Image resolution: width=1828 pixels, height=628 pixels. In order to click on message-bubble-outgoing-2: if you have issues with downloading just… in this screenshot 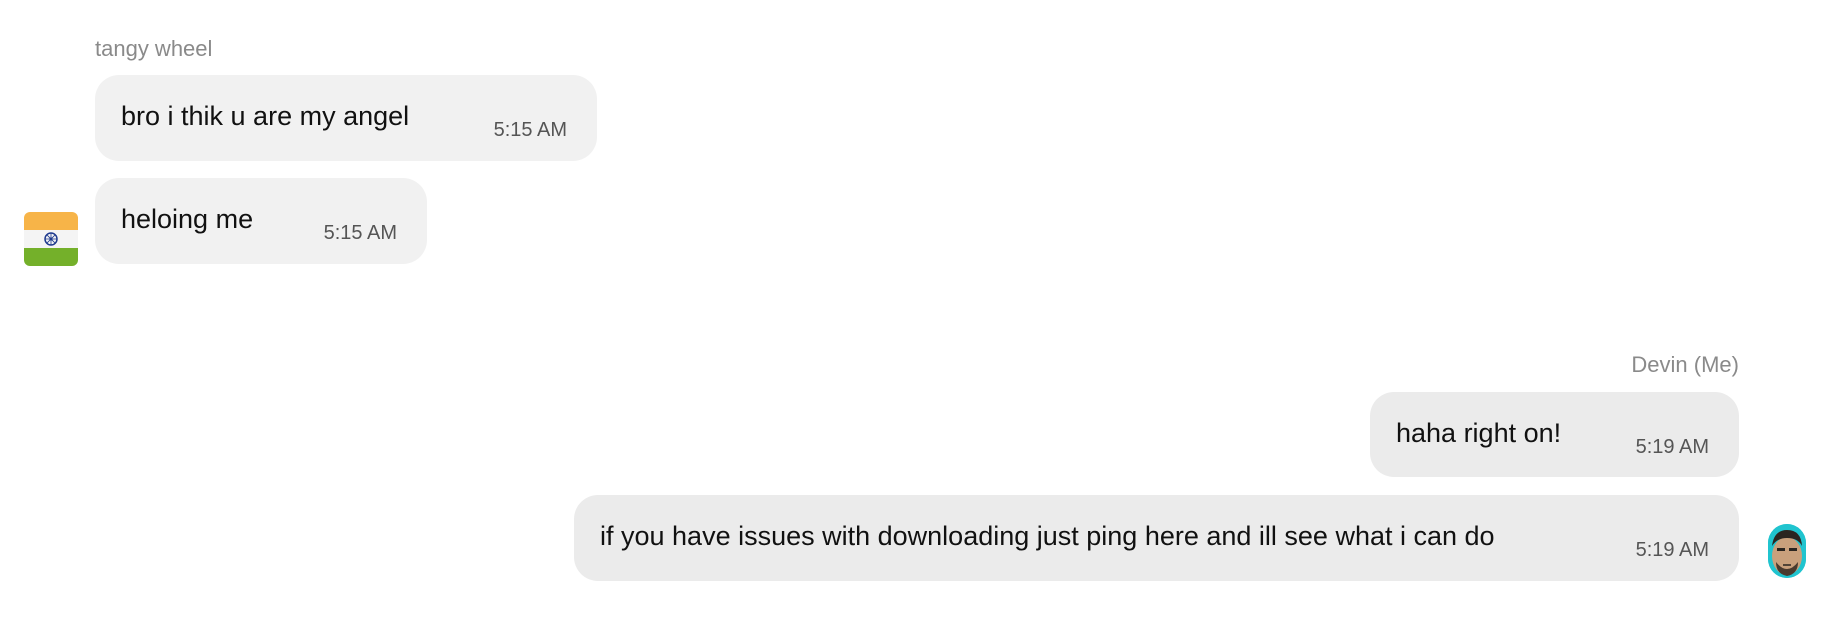, I will do `click(1156, 538)`.